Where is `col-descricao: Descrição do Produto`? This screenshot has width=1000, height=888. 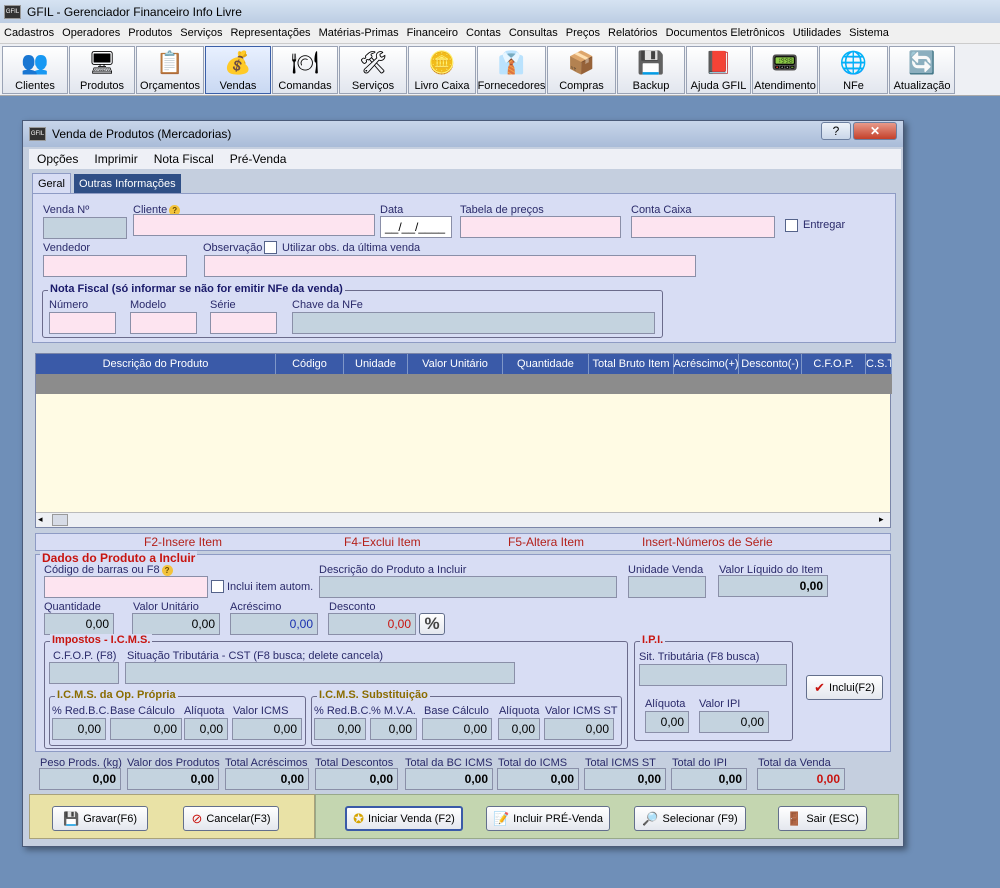
col-descricao: Descrição do Produto is located at coordinates (156, 364).